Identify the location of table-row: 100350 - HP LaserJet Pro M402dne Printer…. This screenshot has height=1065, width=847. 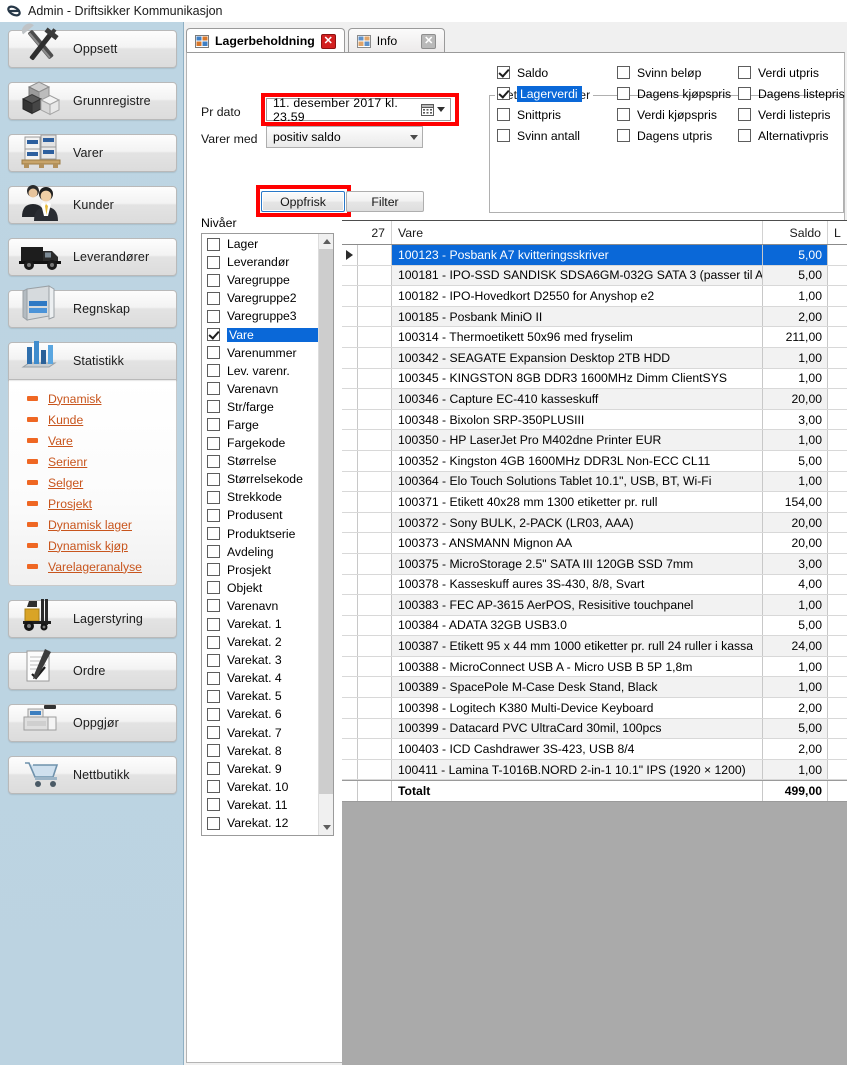
(594, 440).